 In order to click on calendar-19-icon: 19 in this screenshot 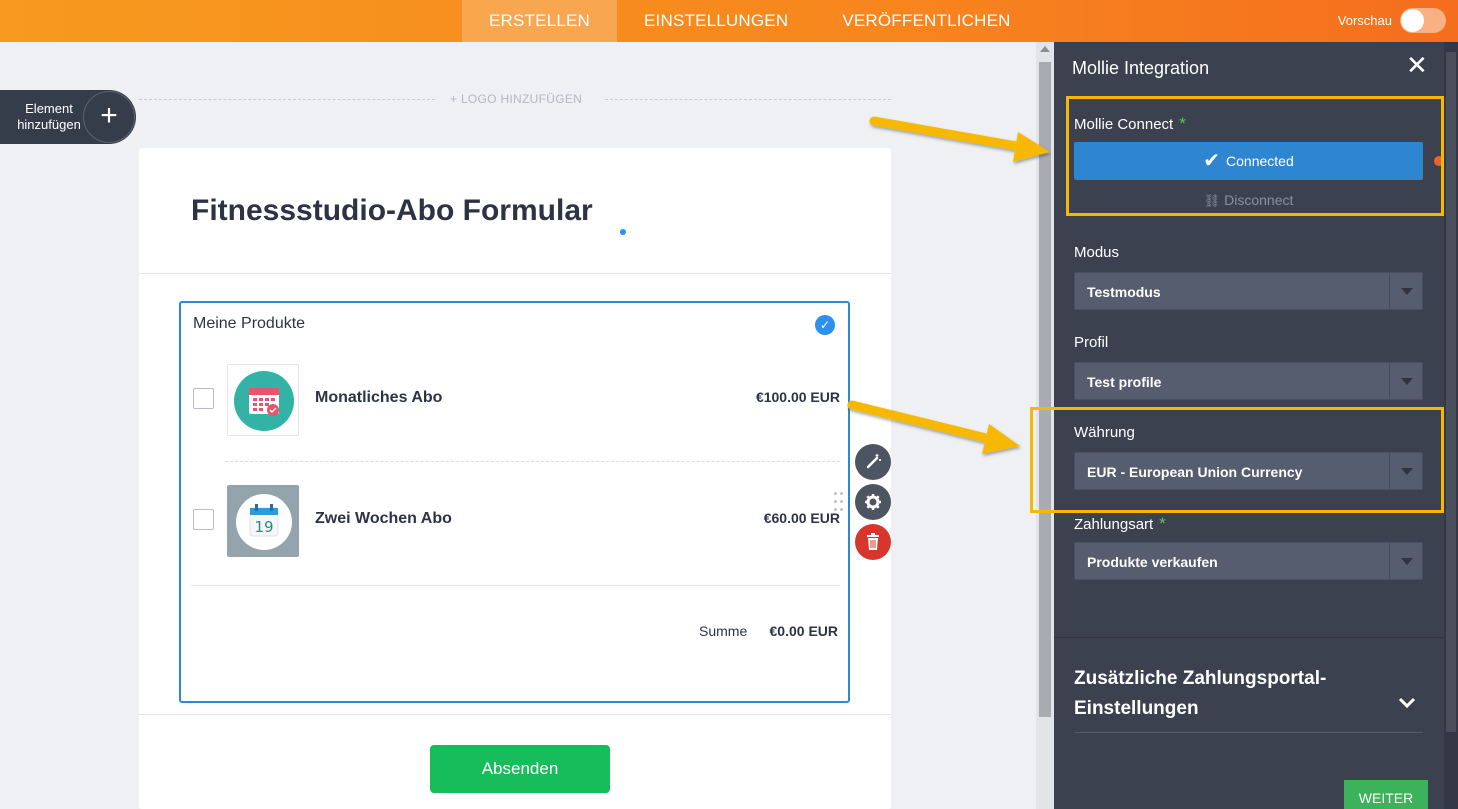, I will do `click(263, 521)`.